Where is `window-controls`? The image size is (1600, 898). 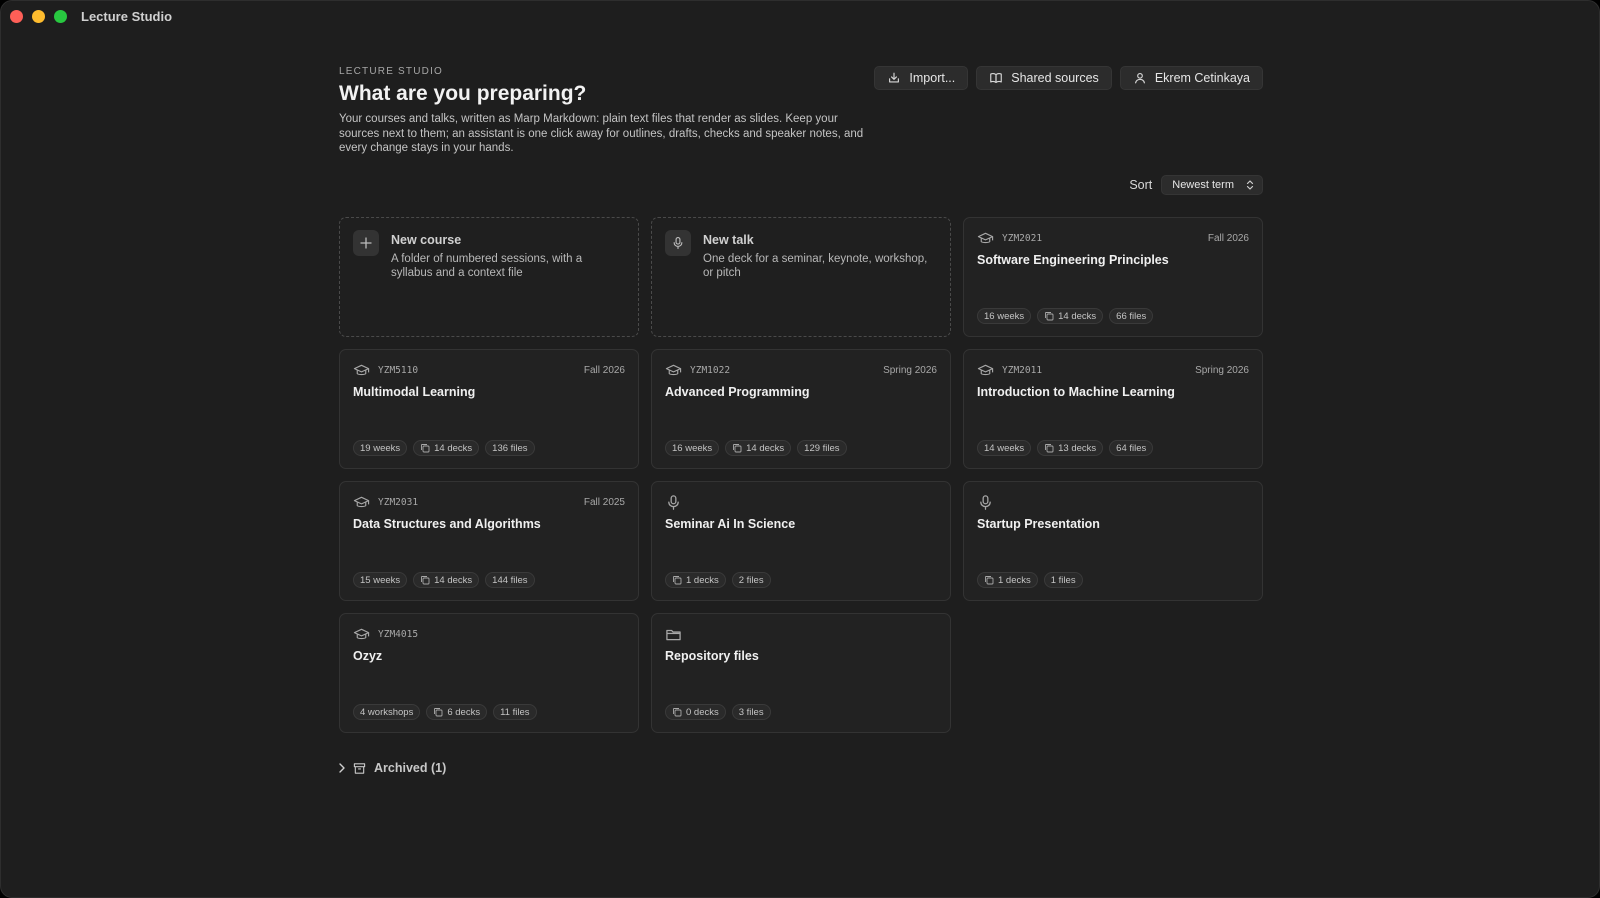
window-controls is located at coordinates (38, 16).